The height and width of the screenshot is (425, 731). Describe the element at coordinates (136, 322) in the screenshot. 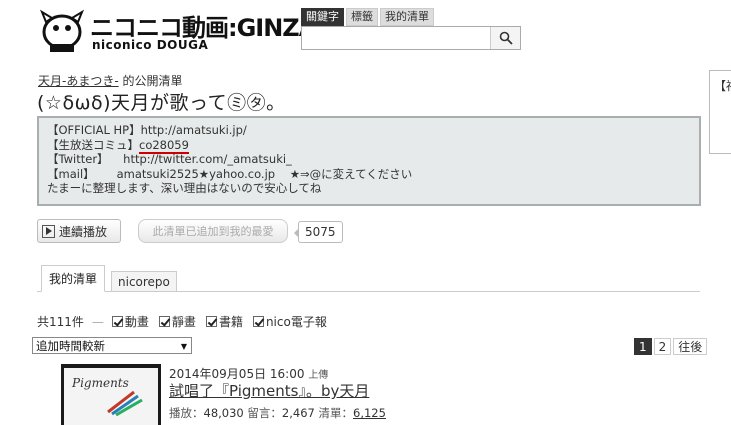

I see `filter-label: 動畫` at that location.